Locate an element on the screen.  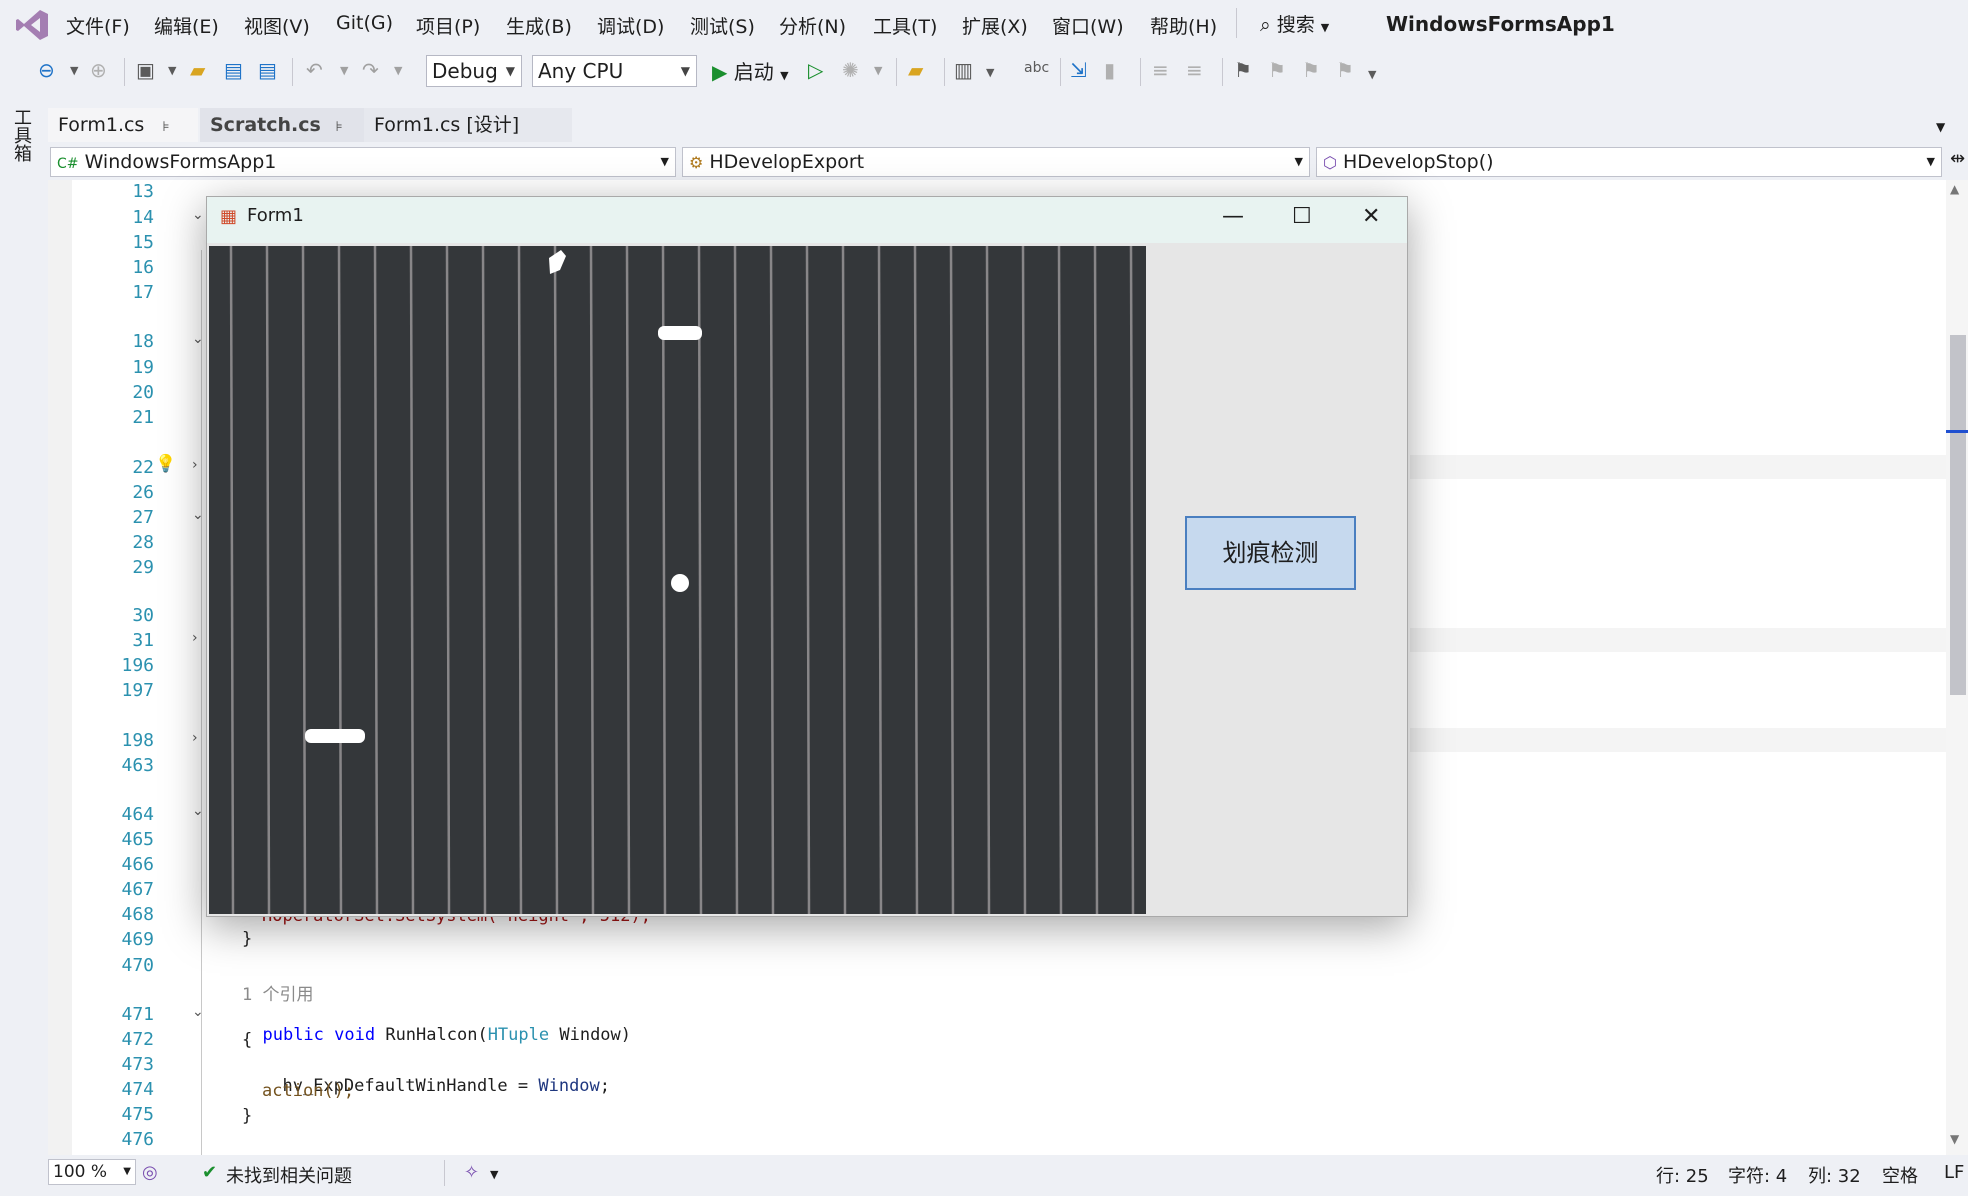
tab-scratch-cs: Scratch.cs ⊧ ✕ is located at coordinates (283, 139).